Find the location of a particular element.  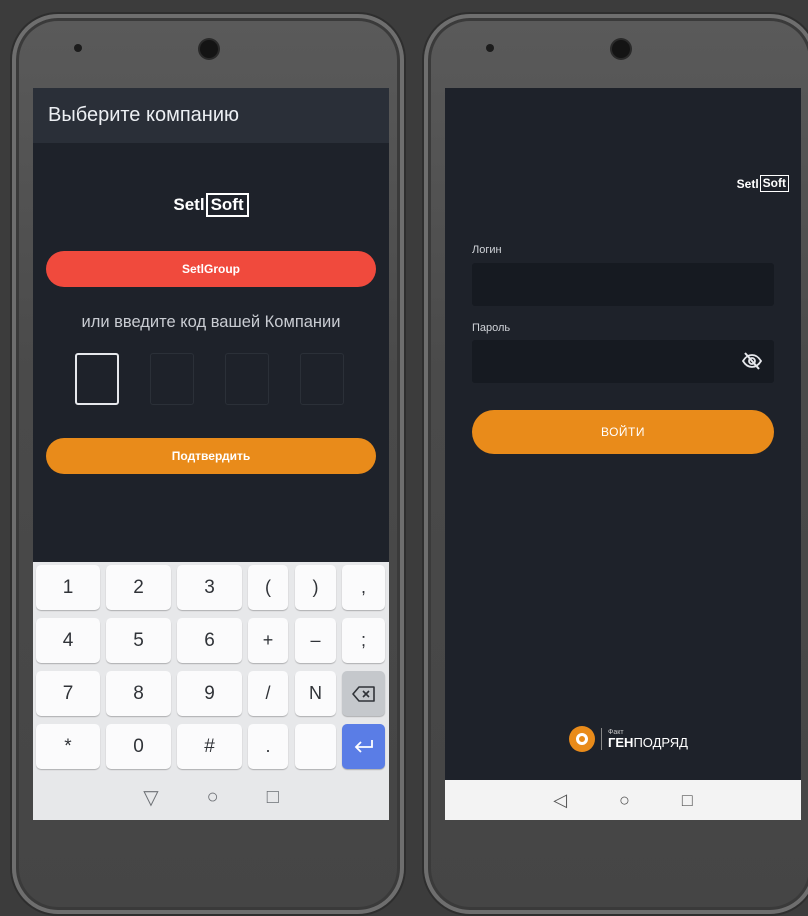

confirm-button: Подтвердить is located at coordinates (211, 456).